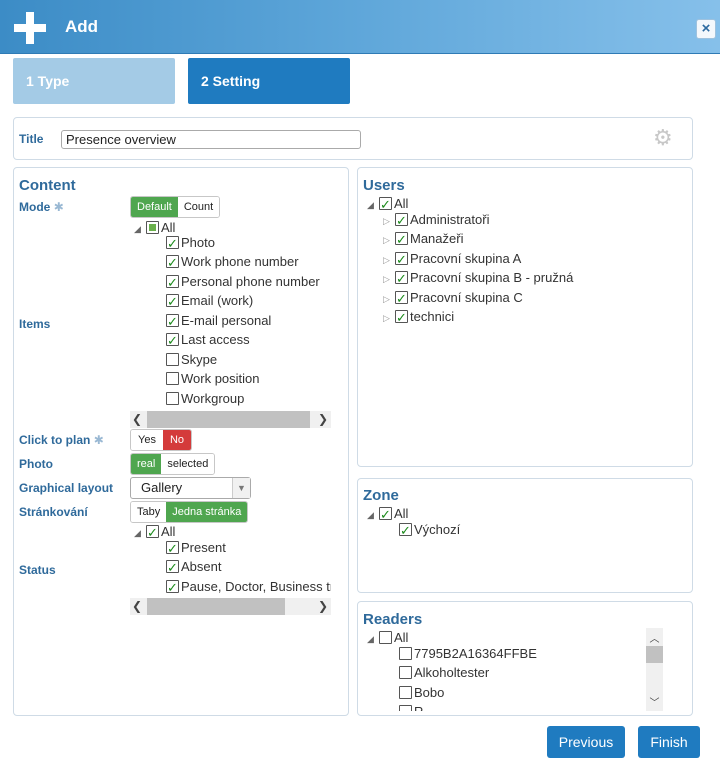 Image resolution: width=720 pixels, height=771 pixels. I want to click on tree-node: ▷Pracovní skupina A, so click(452, 259).